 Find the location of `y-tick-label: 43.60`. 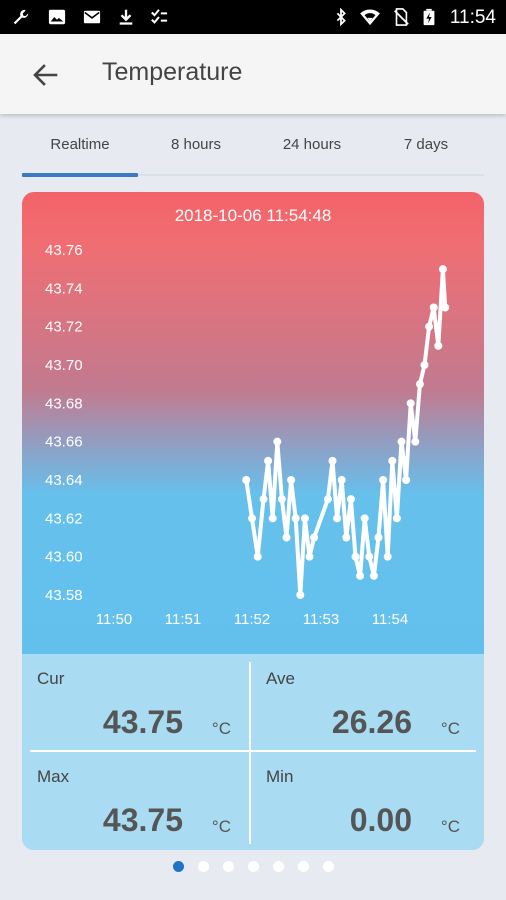

y-tick-label: 43.60 is located at coordinates (64, 557).